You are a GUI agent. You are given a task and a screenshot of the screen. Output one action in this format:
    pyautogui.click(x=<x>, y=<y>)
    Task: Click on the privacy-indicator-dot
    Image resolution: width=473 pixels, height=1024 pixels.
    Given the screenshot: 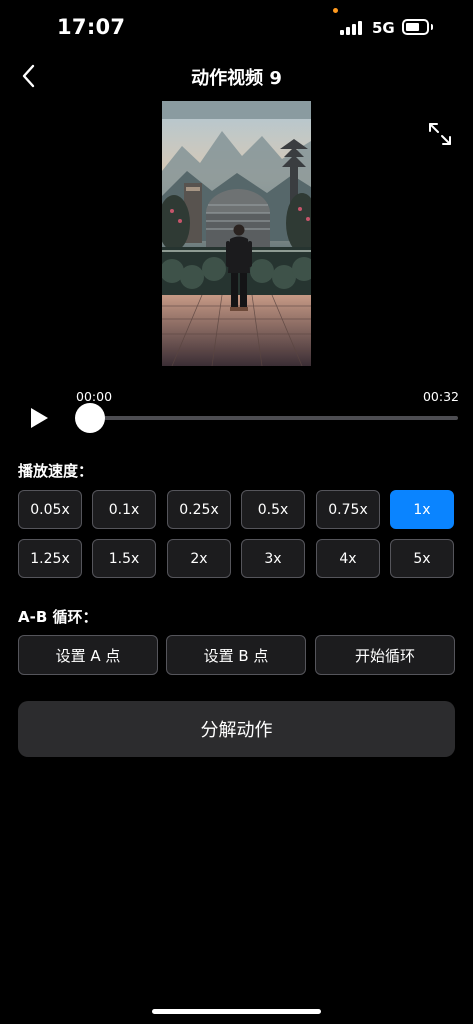 What is the action you would take?
    pyautogui.click(x=335, y=10)
    